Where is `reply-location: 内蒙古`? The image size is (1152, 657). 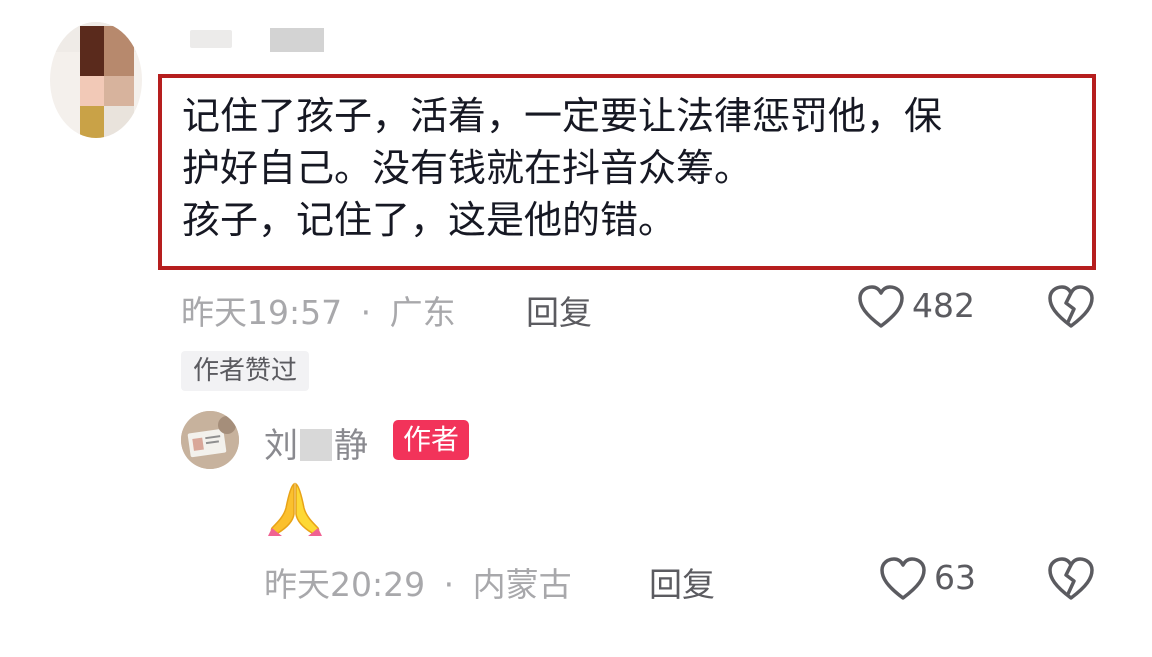
reply-location: 内蒙古 is located at coordinates (522, 584).